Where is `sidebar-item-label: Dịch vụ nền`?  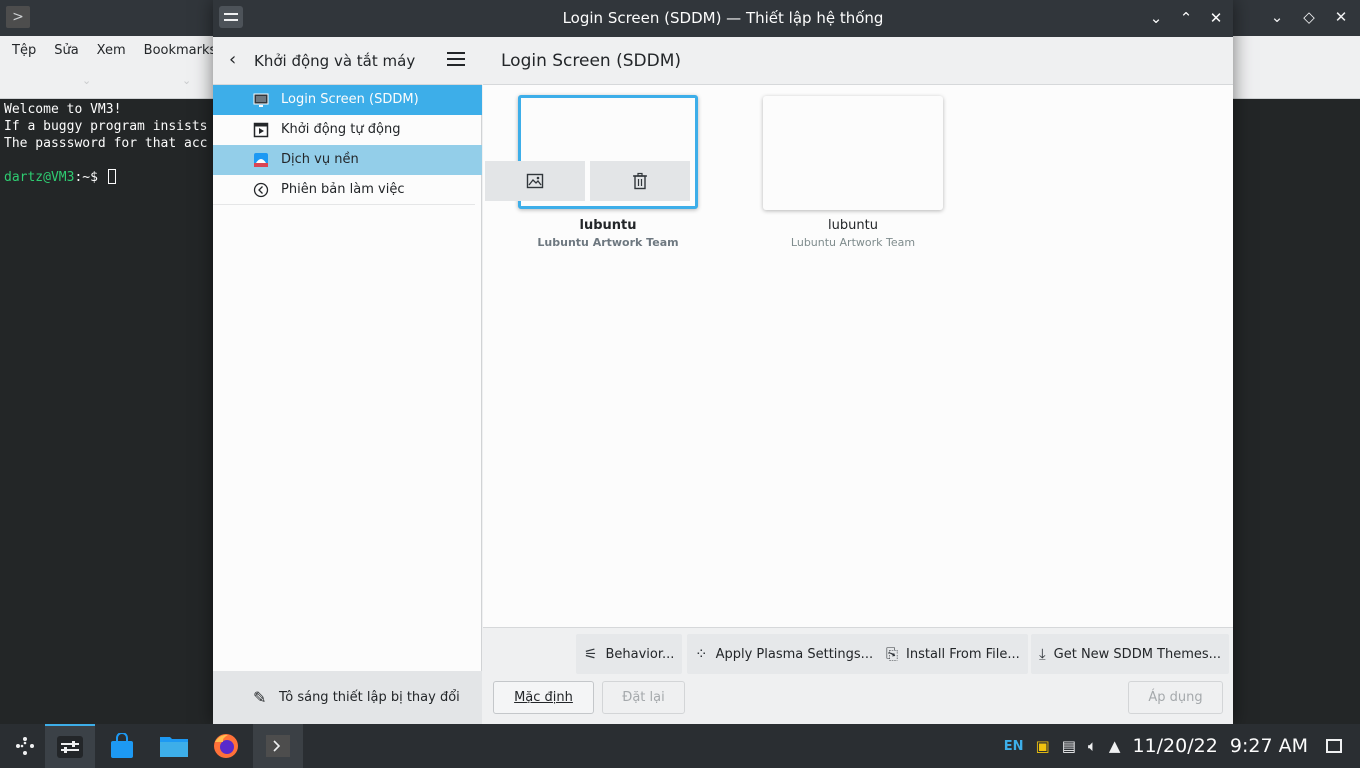
sidebar-item-label: Dịch vụ nền is located at coordinates (320, 159).